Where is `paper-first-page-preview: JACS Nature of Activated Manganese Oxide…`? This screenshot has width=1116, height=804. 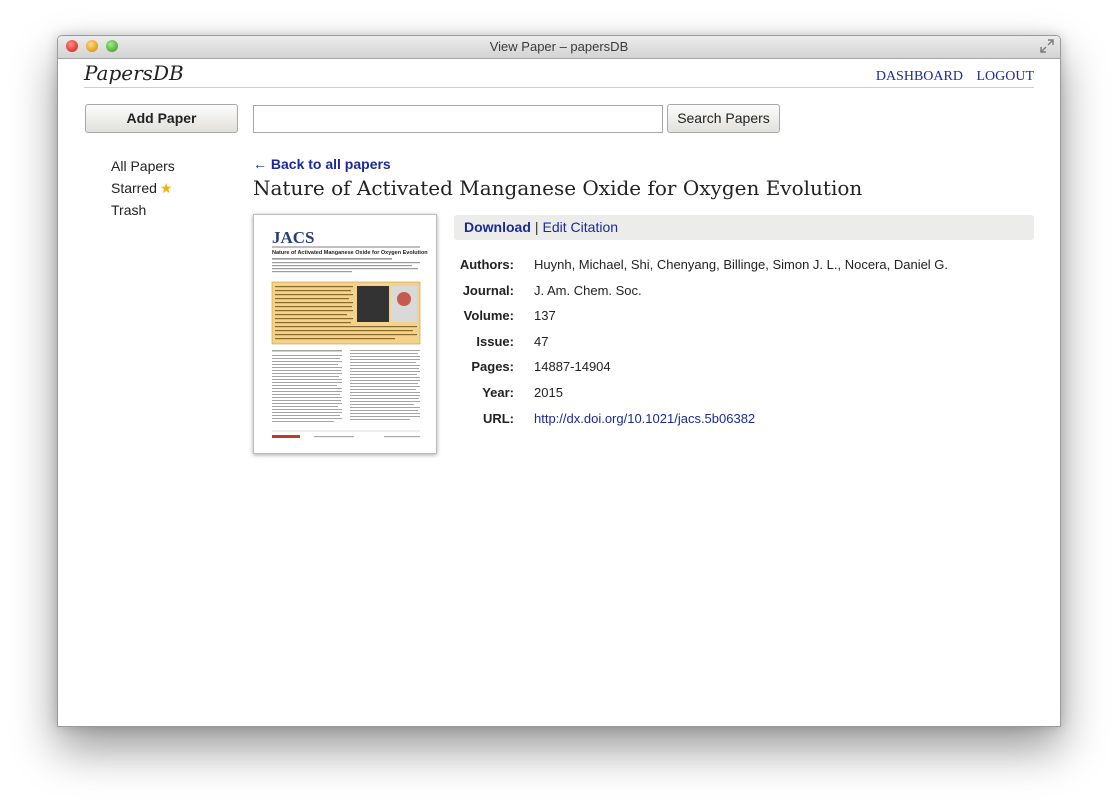
paper-first-page-preview: JACS Nature of Activated Manganese Oxide… is located at coordinates (349, 333).